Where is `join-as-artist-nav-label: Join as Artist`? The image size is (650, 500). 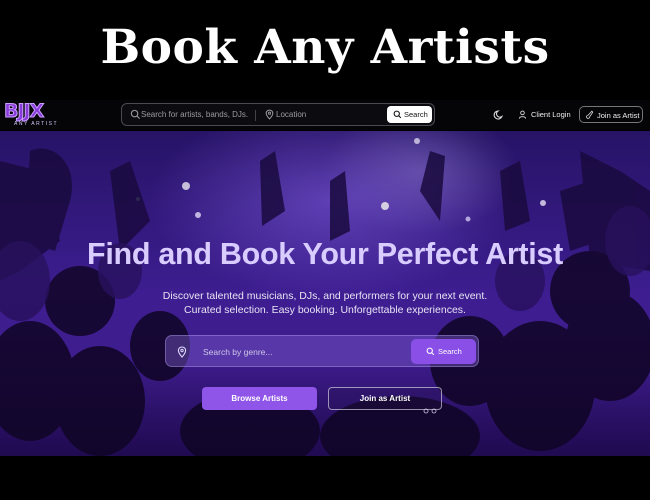 join-as-artist-nav-label: Join as Artist is located at coordinates (618, 115).